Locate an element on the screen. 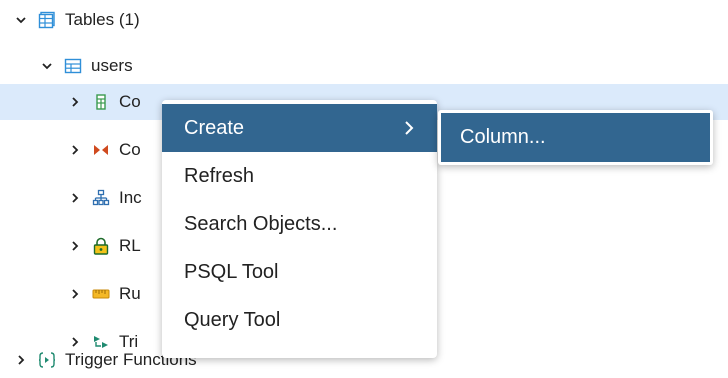 This screenshot has width=728, height=378. menu-item-label: Create is located at coordinates (214, 127).